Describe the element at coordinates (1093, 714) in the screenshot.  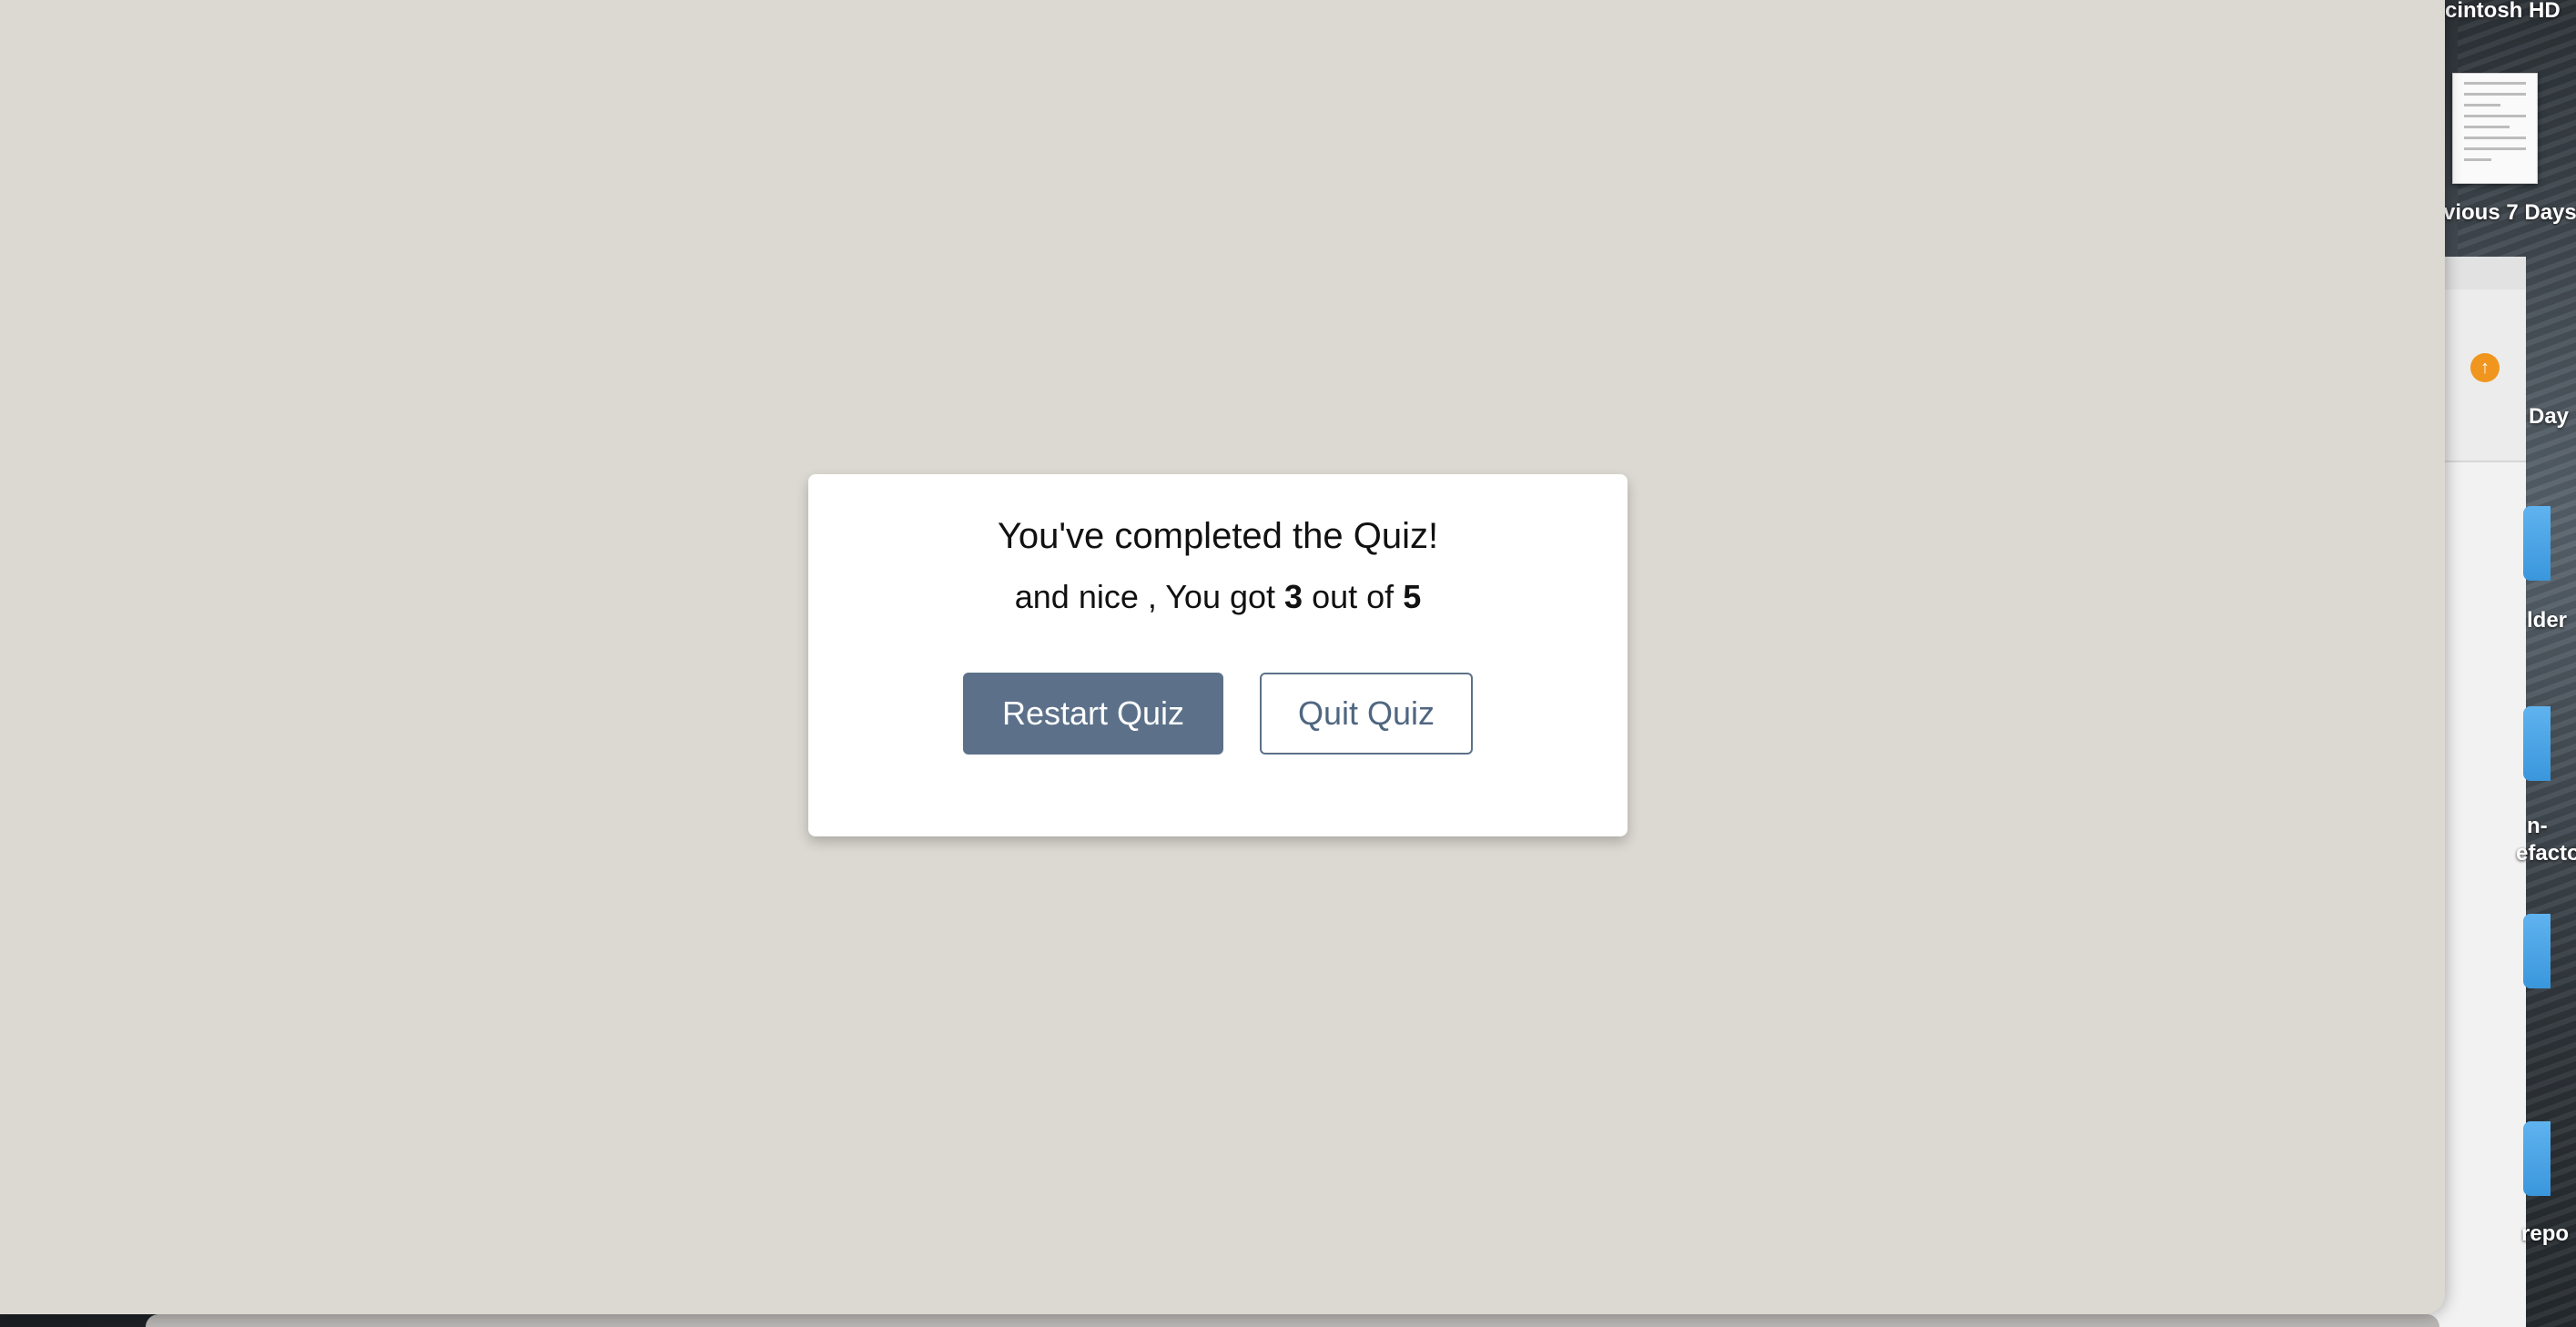
I see `restart-quiz-button: Restart Quiz` at that location.